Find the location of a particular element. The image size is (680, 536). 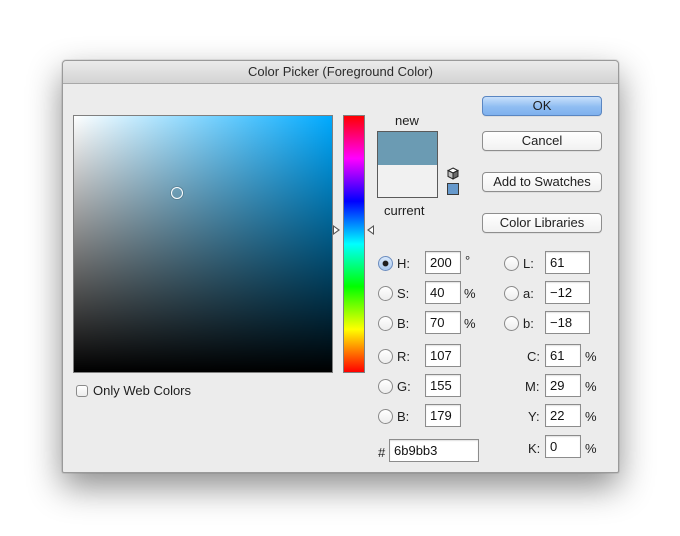

red-label: R: is located at coordinates (403, 356).